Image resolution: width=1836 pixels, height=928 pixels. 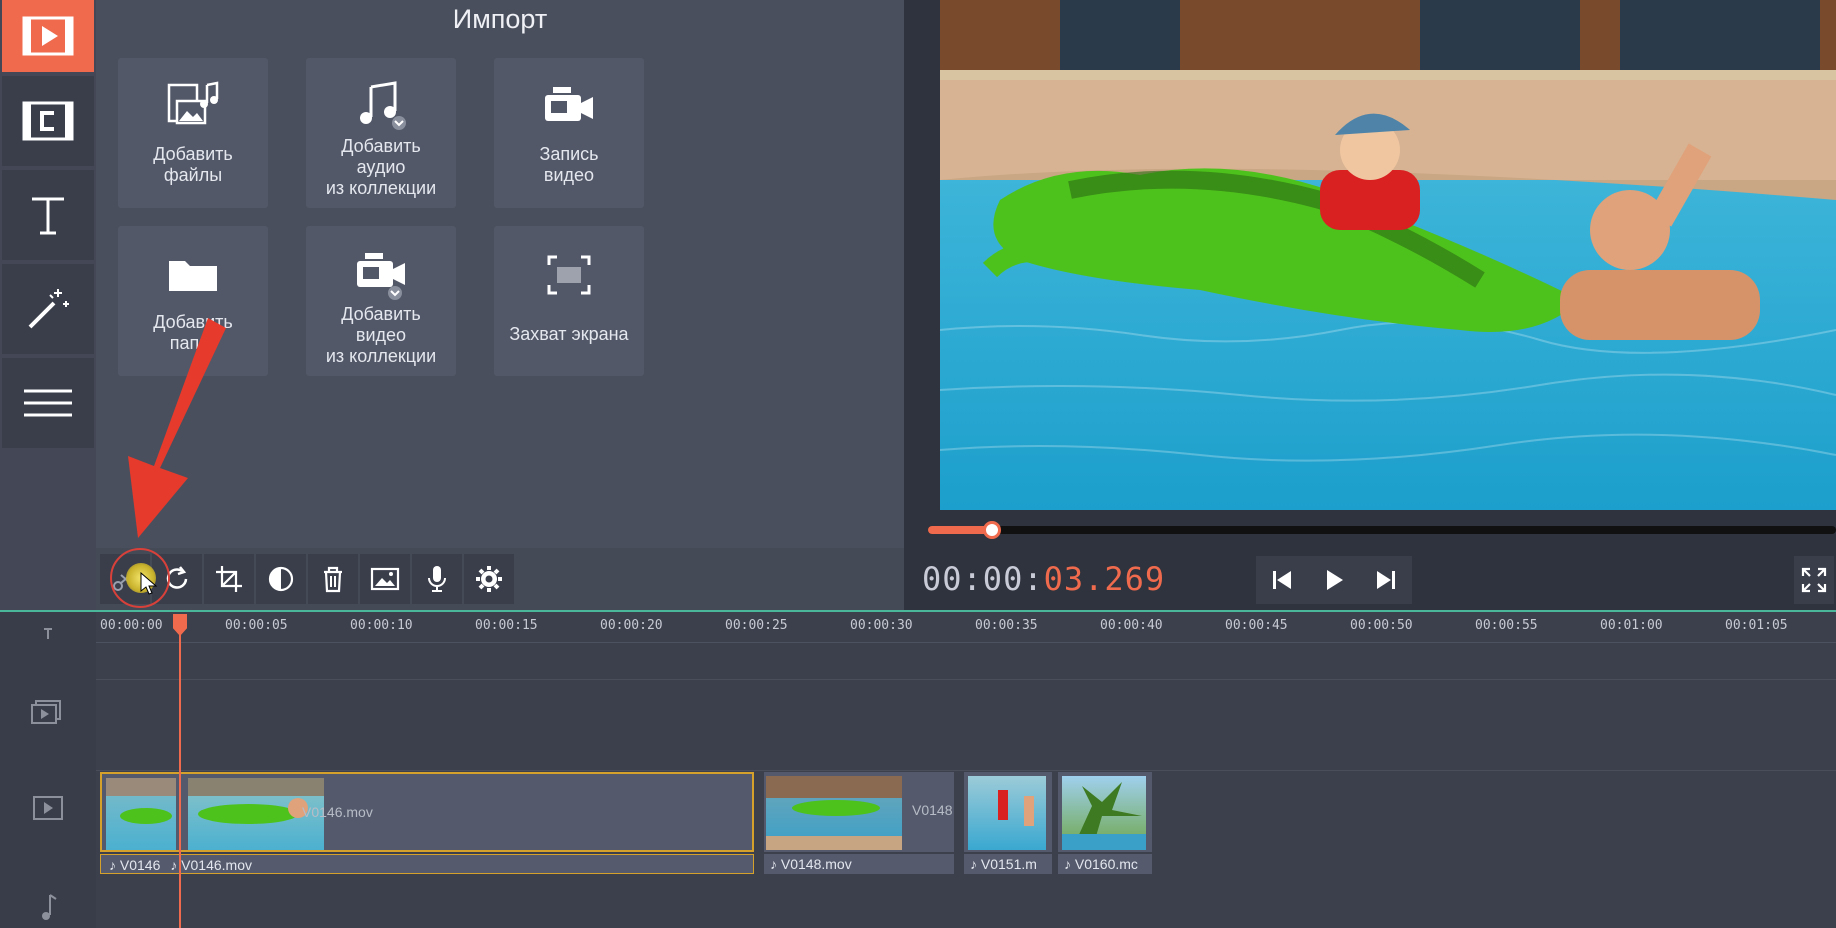 What do you see at coordinates (256, 625) in the screenshot?
I see `tick-label: 00:00:05` at bounding box center [256, 625].